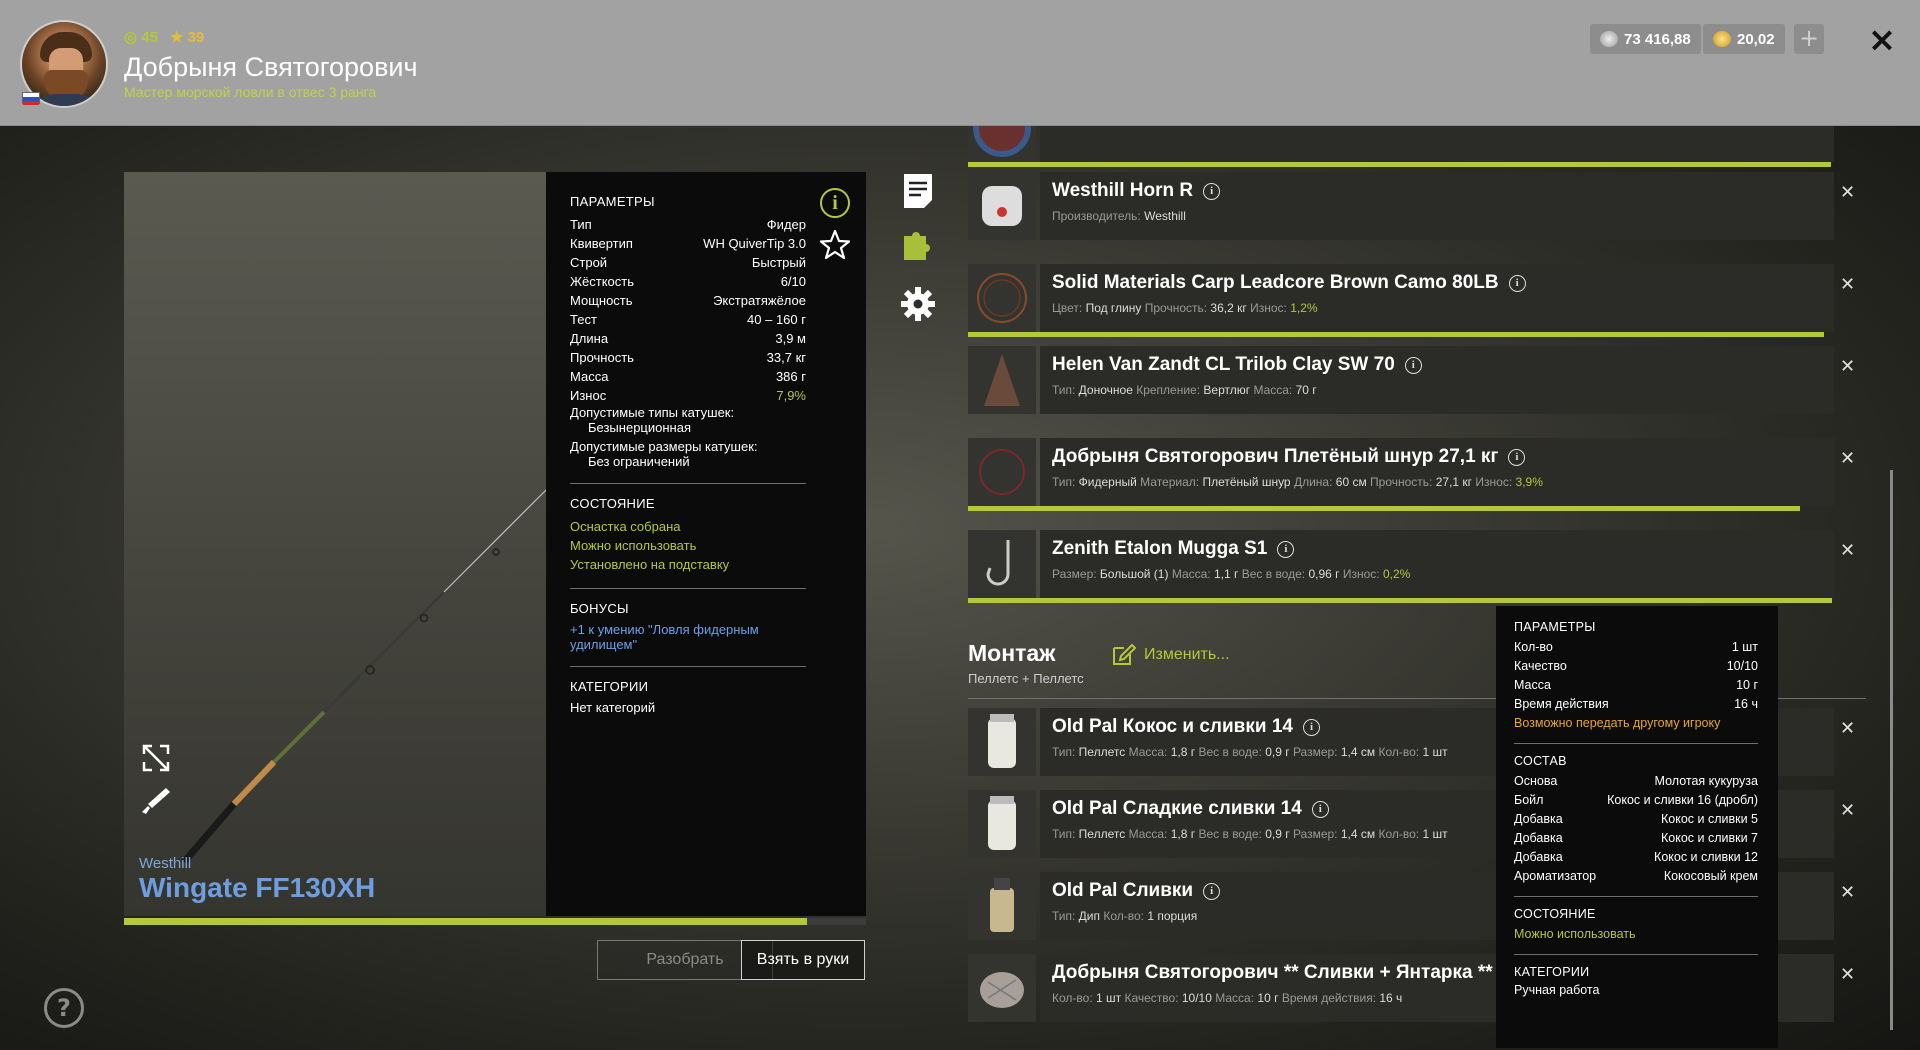  I want to click on param-row: Строй Быстрый, so click(688, 262).